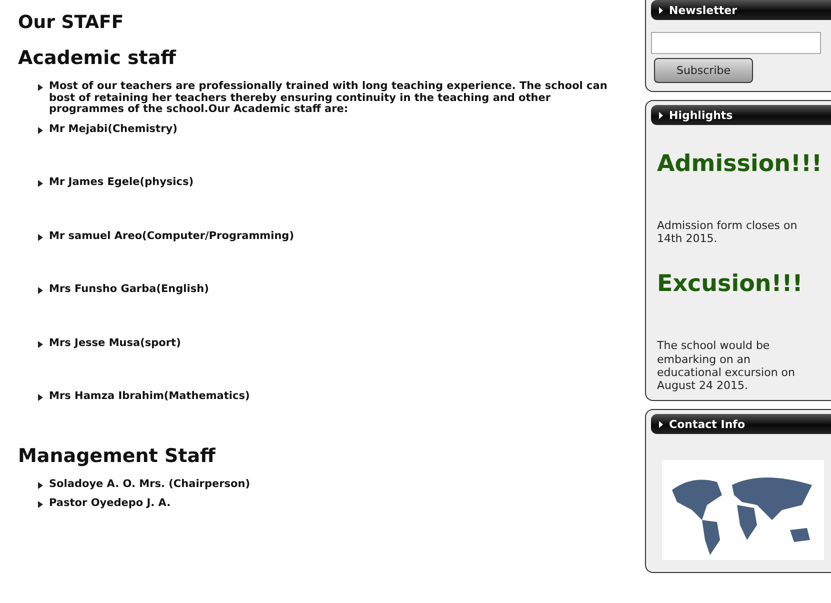  Describe the element at coordinates (730, 284) in the screenshot. I see `news-headline: Excusion!!!` at that location.